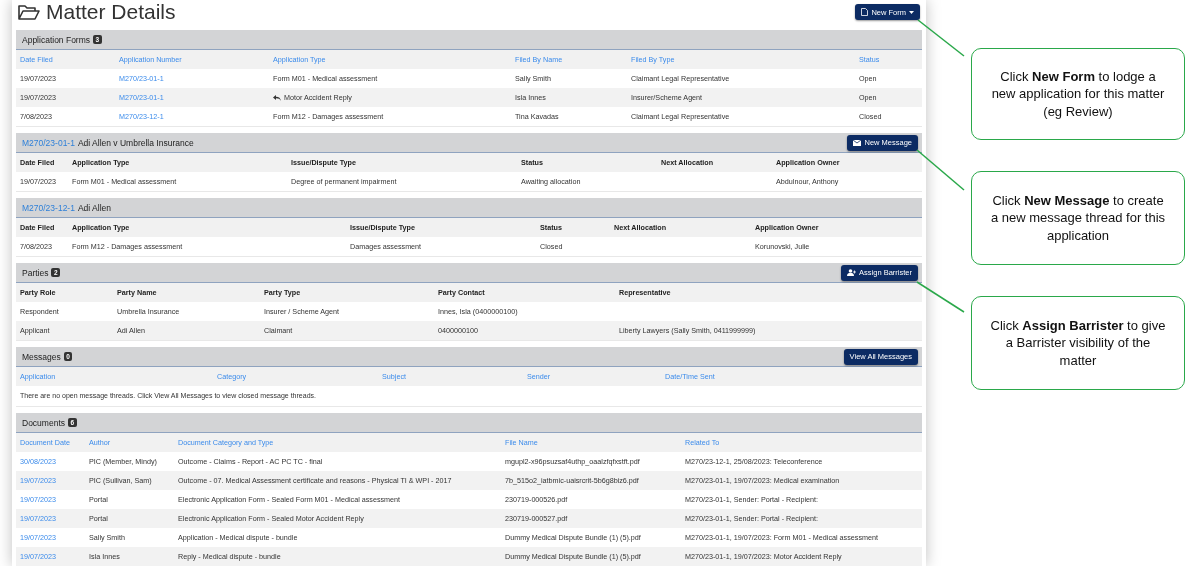 The width and height of the screenshot is (1192, 566). Describe the element at coordinates (1078, 218) in the screenshot. I see `callout-text: Click New Message to create a new message thread for this application` at that location.